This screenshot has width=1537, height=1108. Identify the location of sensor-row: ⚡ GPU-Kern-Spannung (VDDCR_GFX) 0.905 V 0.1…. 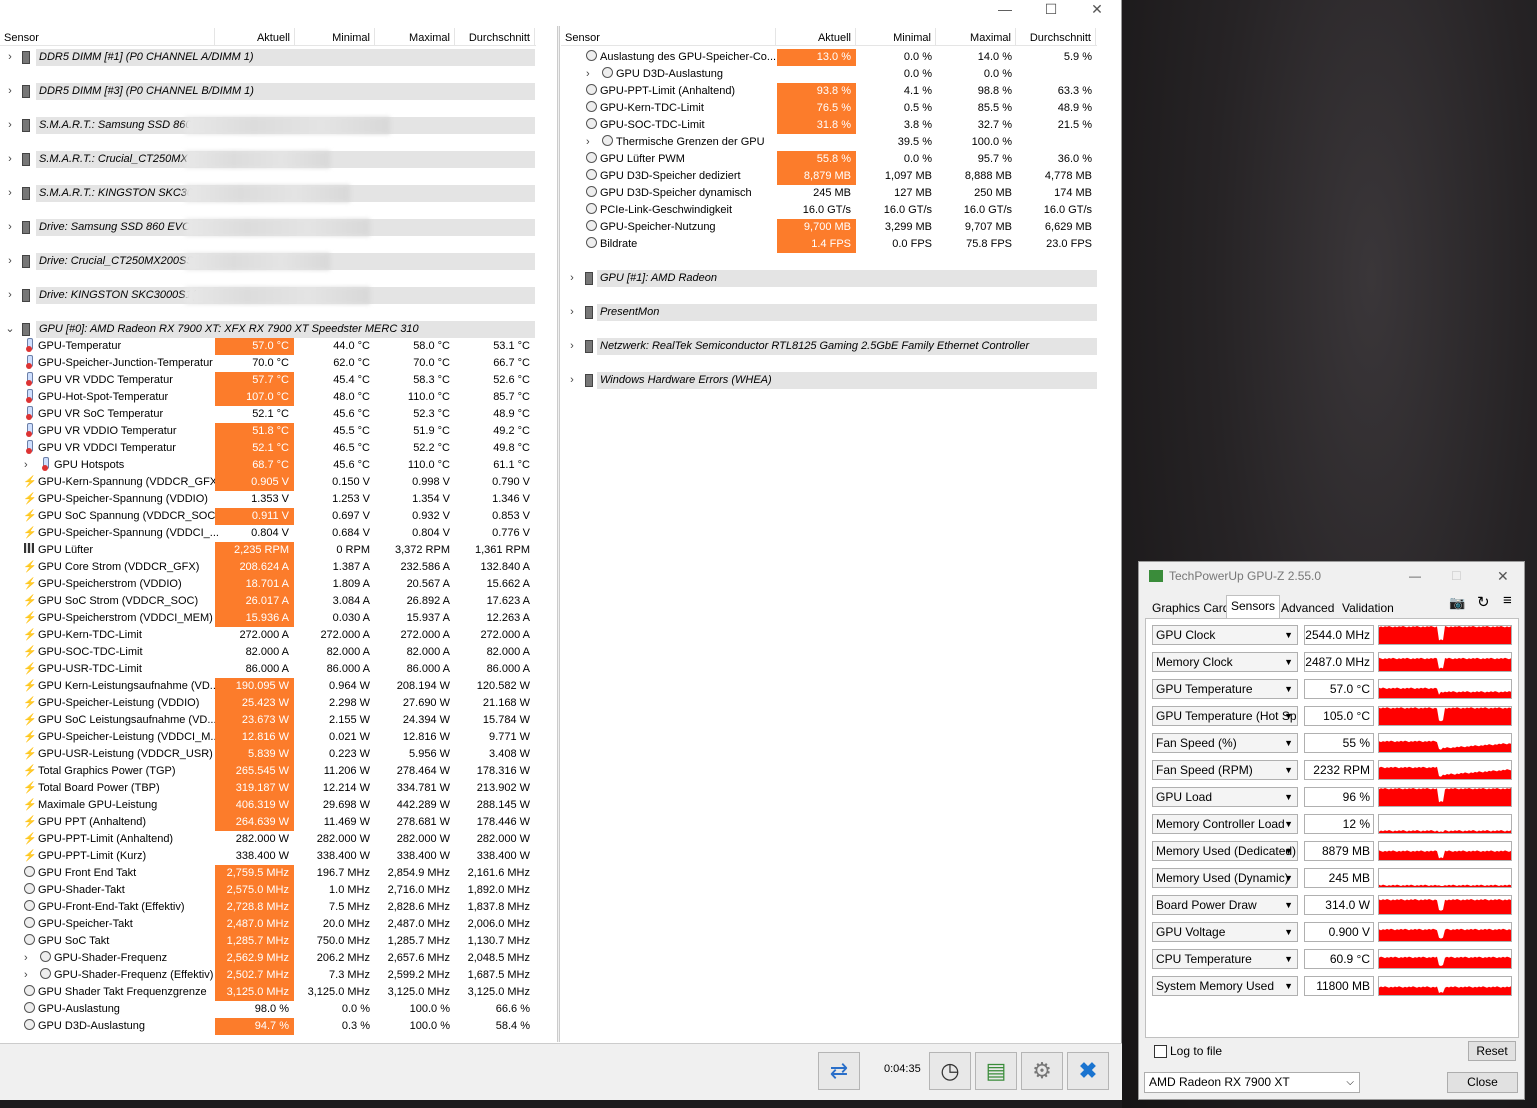
(268, 482).